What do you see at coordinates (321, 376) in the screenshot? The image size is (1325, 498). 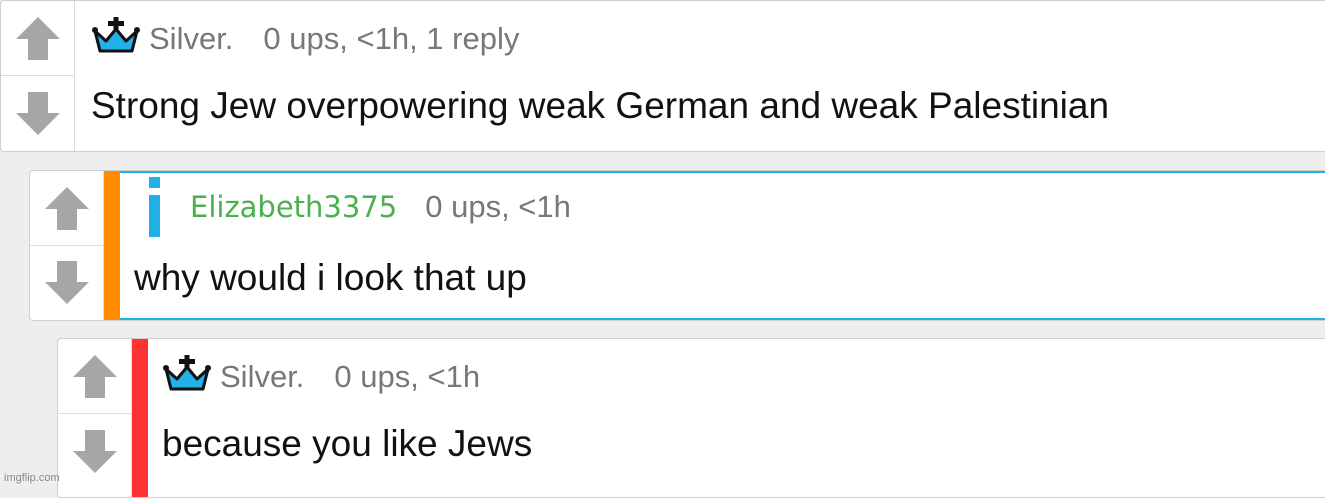 I see `comment-header: Silver. 0 ups, <1h` at bounding box center [321, 376].